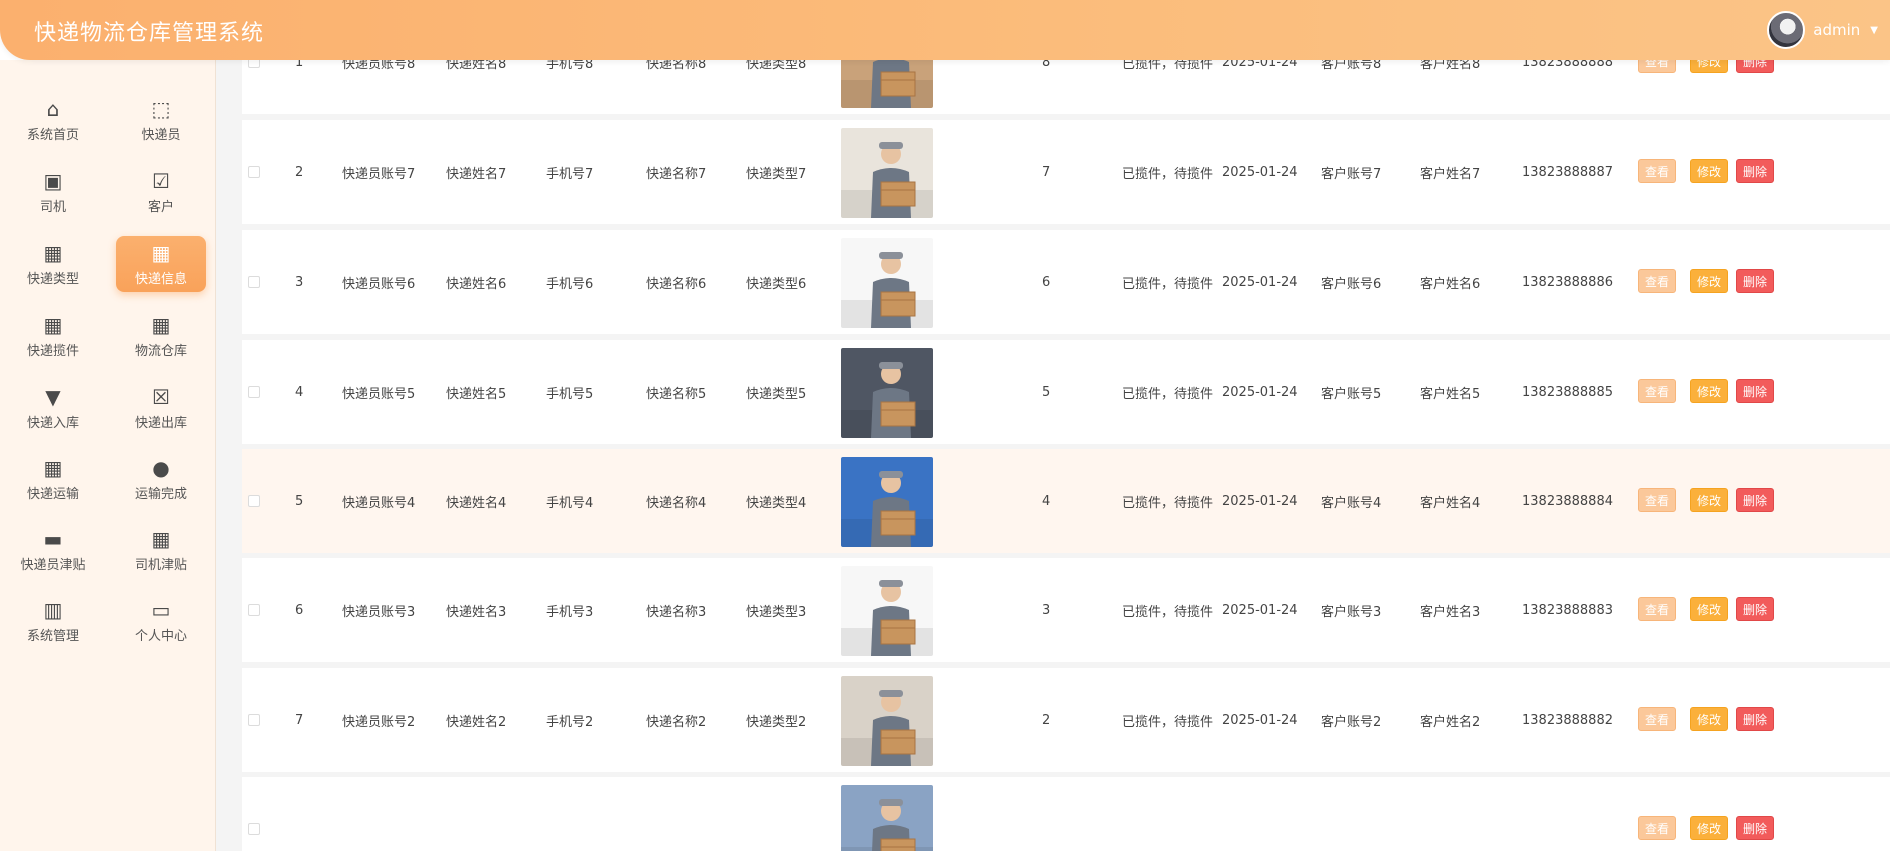  What do you see at coordinates (53, 408) in the screenshot?
I see `sidebar-item-9: ▼ 快递入库` at bounding box center [53, 408].